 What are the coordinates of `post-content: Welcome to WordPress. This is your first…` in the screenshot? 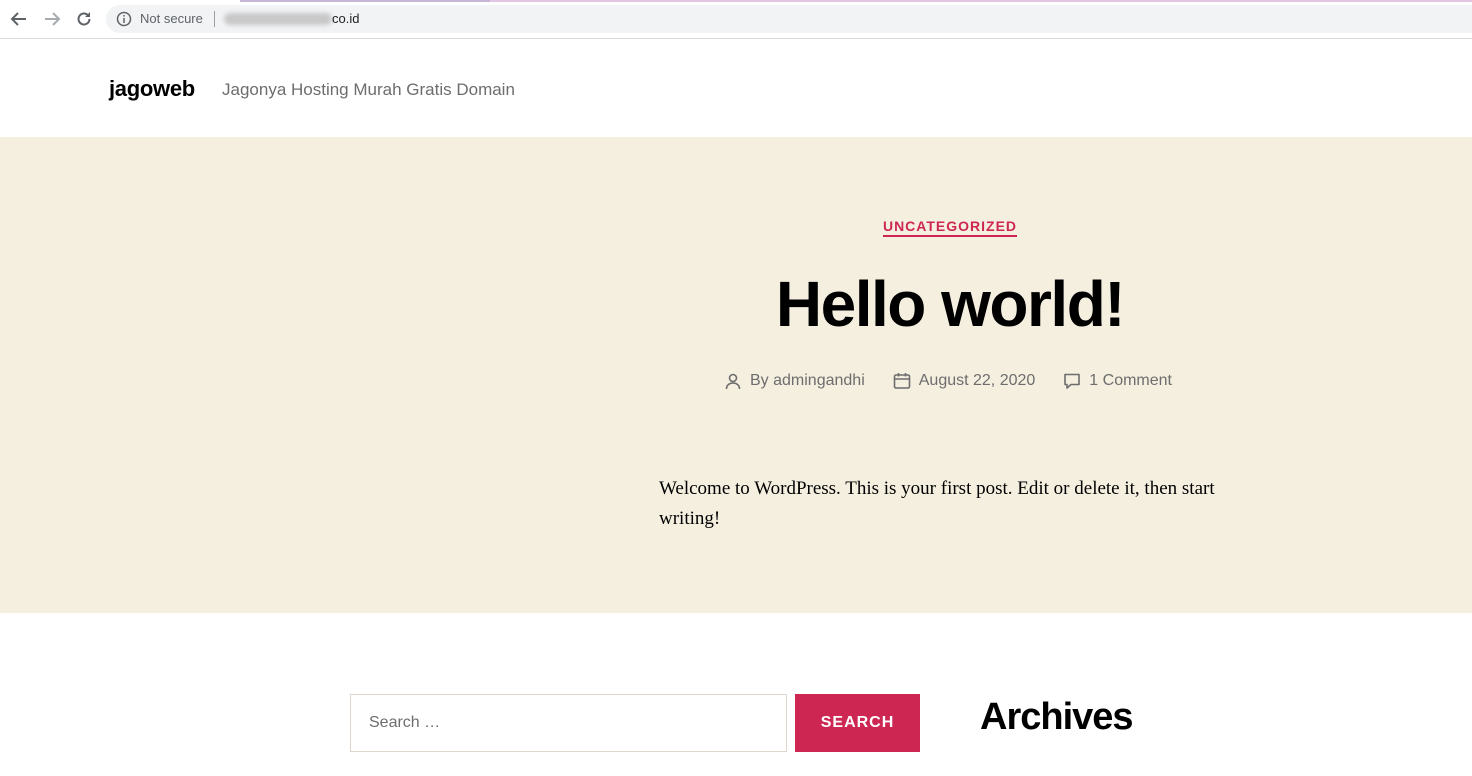 It's located at (937, 503).